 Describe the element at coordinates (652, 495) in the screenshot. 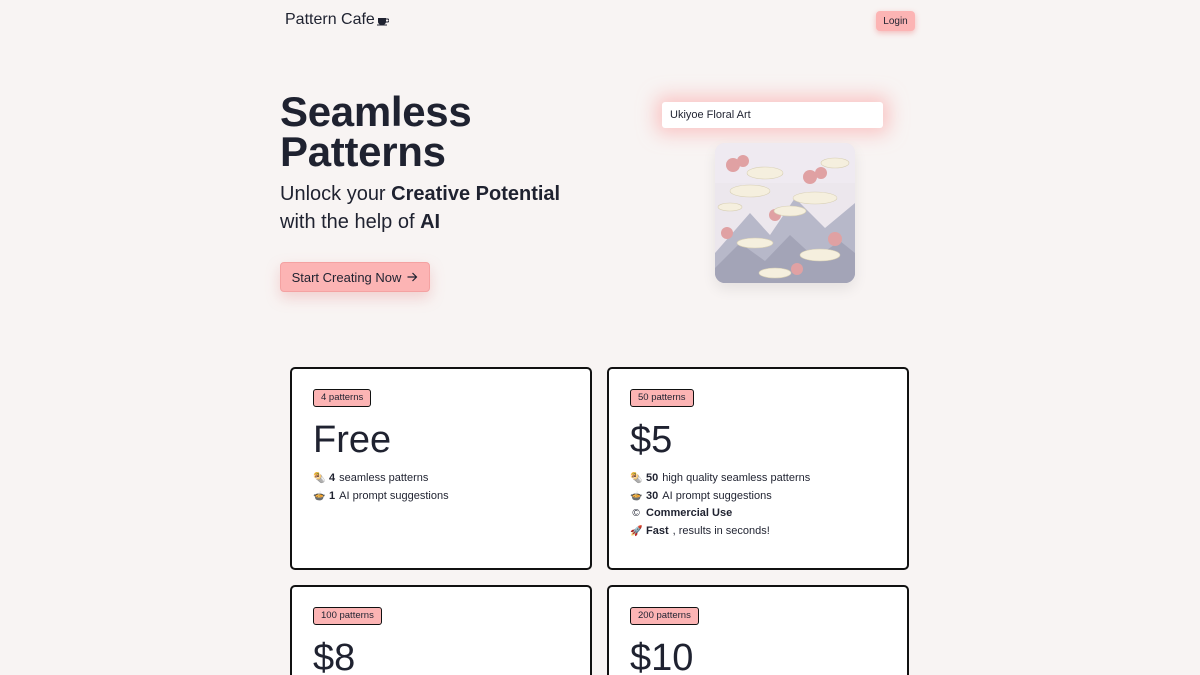

I see `feature-bold: 30` at that location.